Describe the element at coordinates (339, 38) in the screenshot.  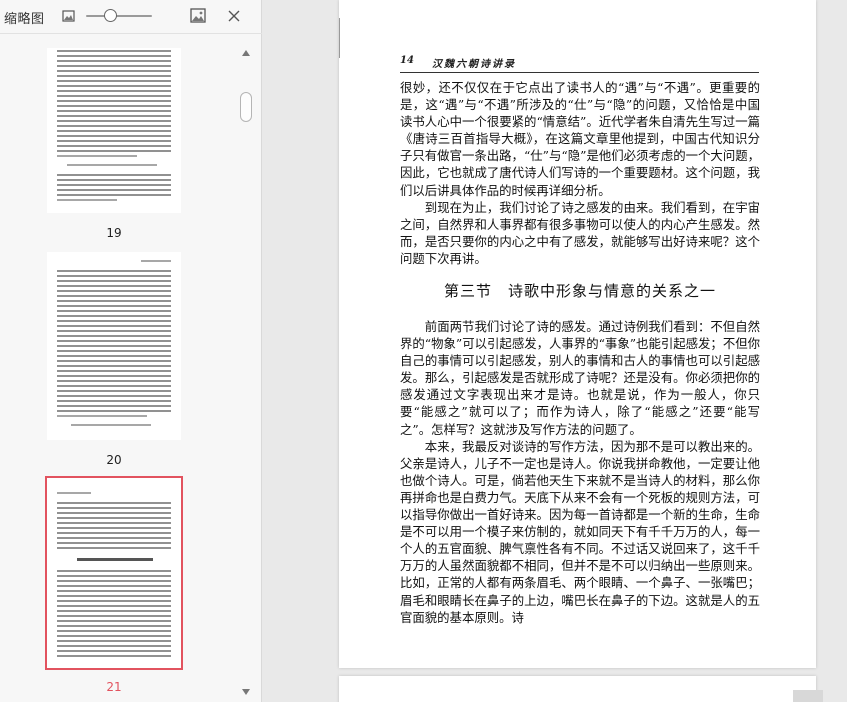
I see `page-edge-mark` at that location.